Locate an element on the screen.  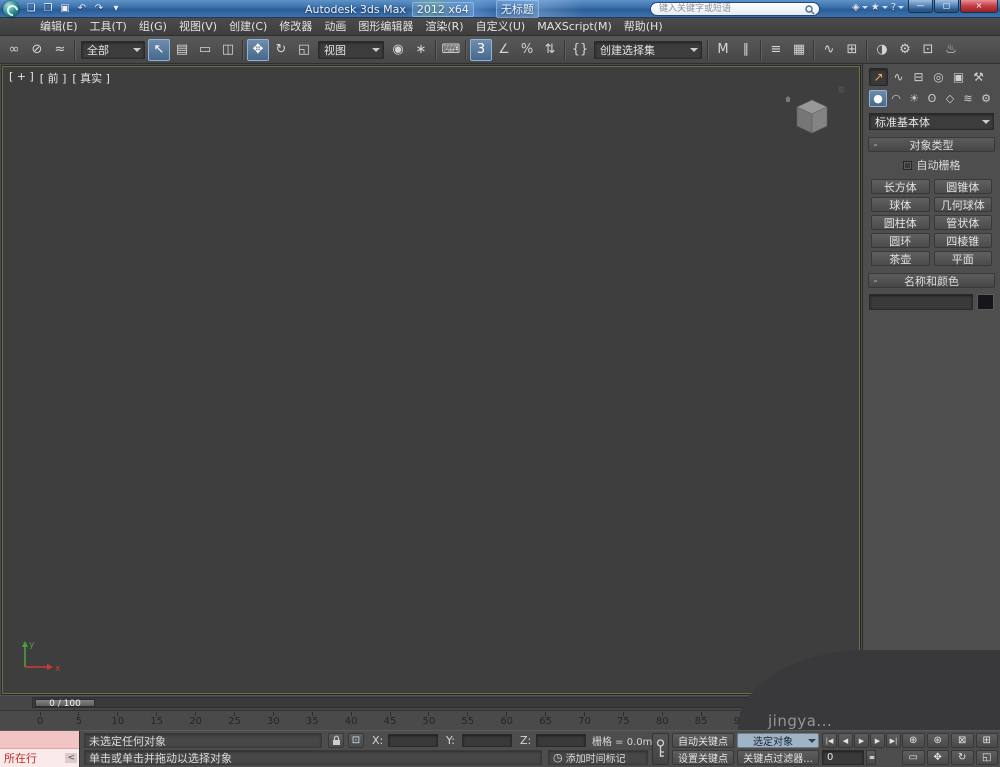
previous-frame-icon: ◀ is located at coordinates (845, 740).